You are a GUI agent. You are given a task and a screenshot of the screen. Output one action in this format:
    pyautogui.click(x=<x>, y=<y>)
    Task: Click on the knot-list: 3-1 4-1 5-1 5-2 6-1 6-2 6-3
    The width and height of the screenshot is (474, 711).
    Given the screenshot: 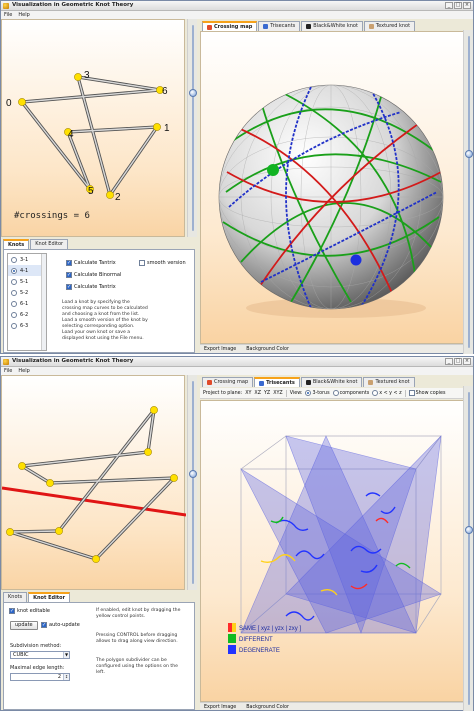 What is the action you would take?
    pyautogui.click(x=27, y=302)
    